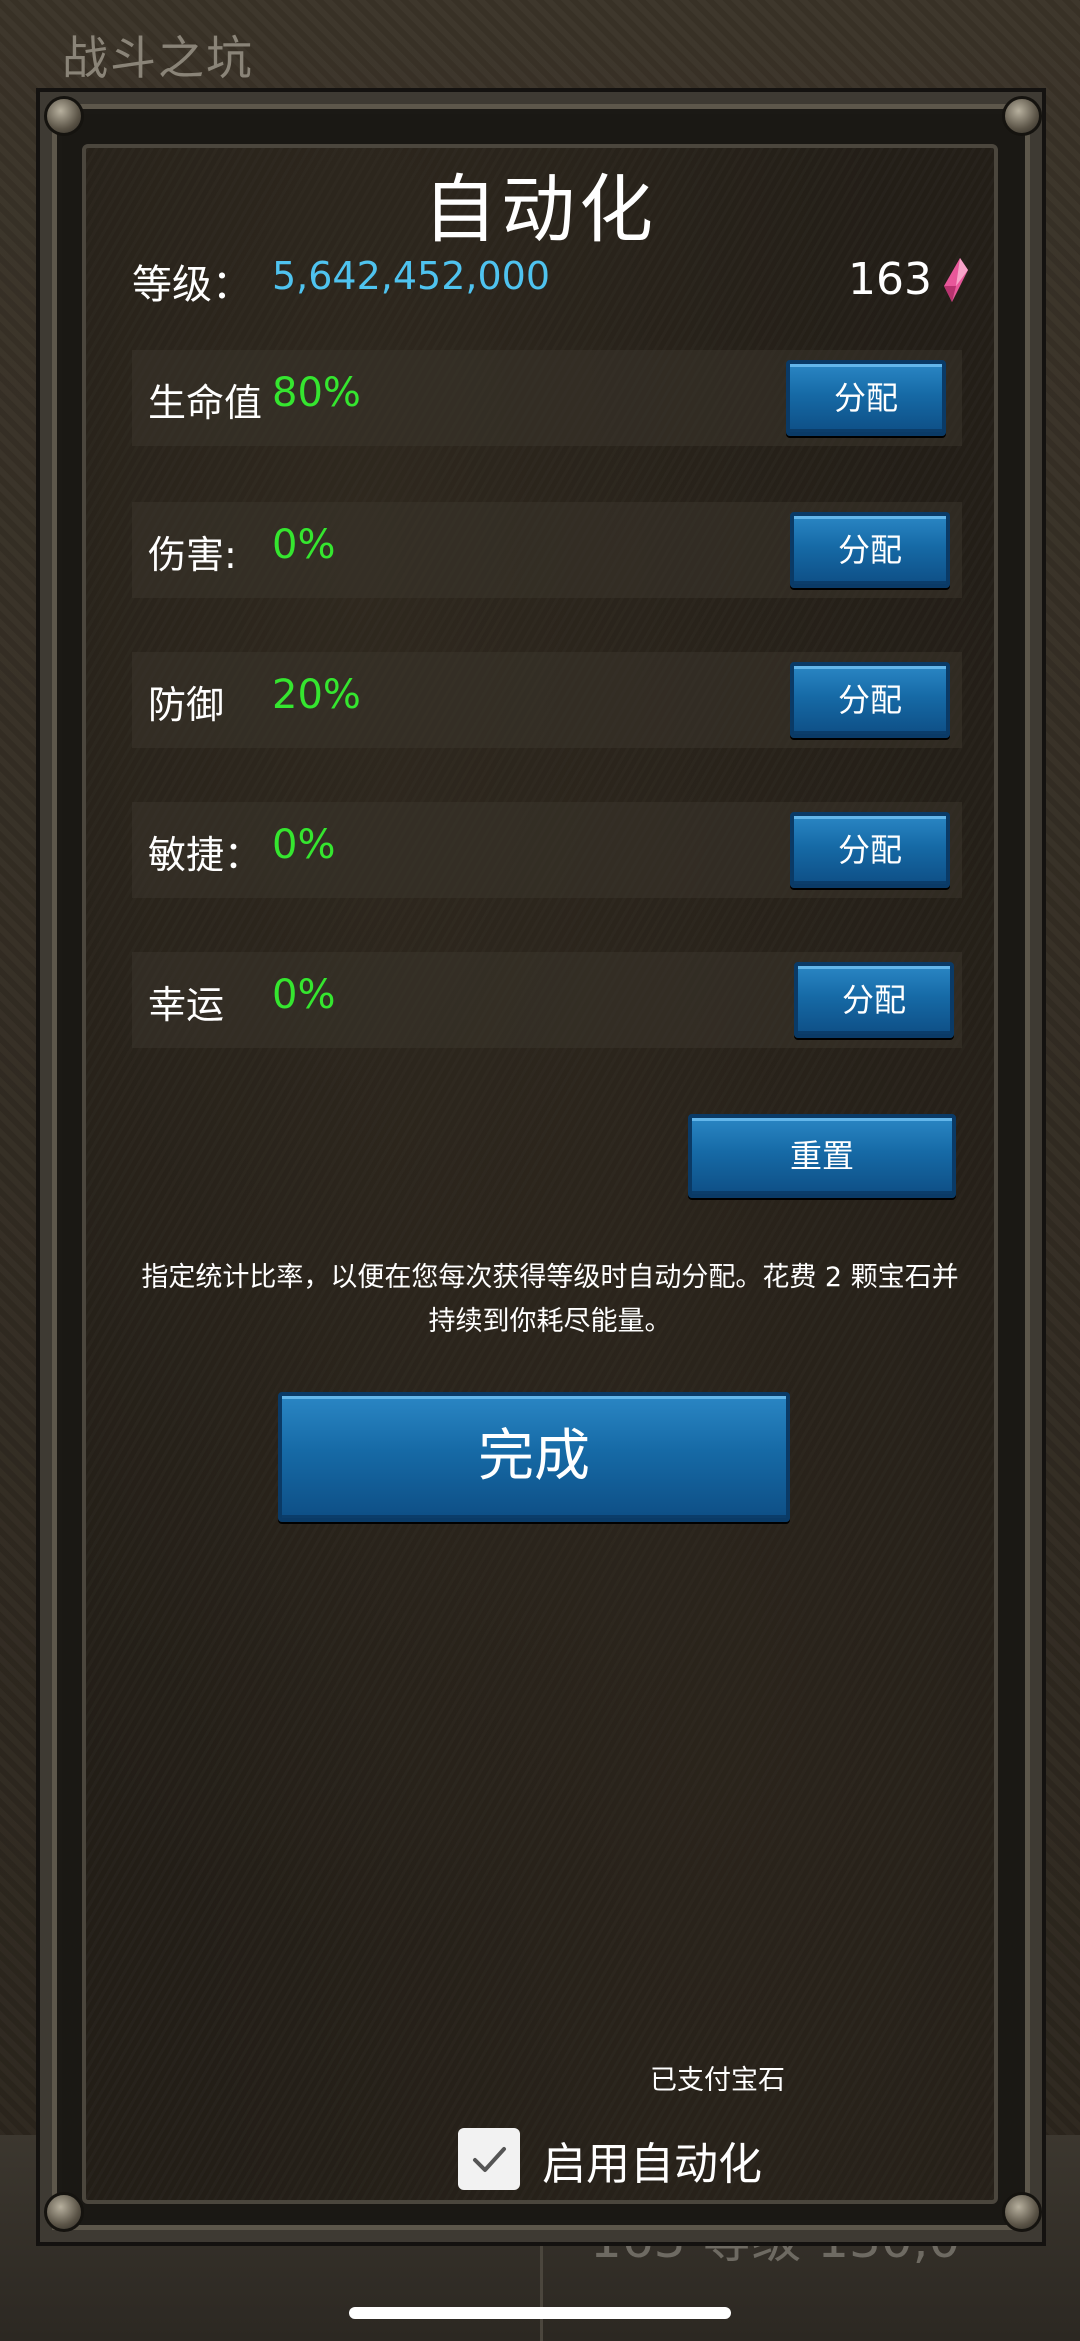 The width and height of the screenshot is (1080, 2341). I want to click on home-indicator, so click(540, 2313).